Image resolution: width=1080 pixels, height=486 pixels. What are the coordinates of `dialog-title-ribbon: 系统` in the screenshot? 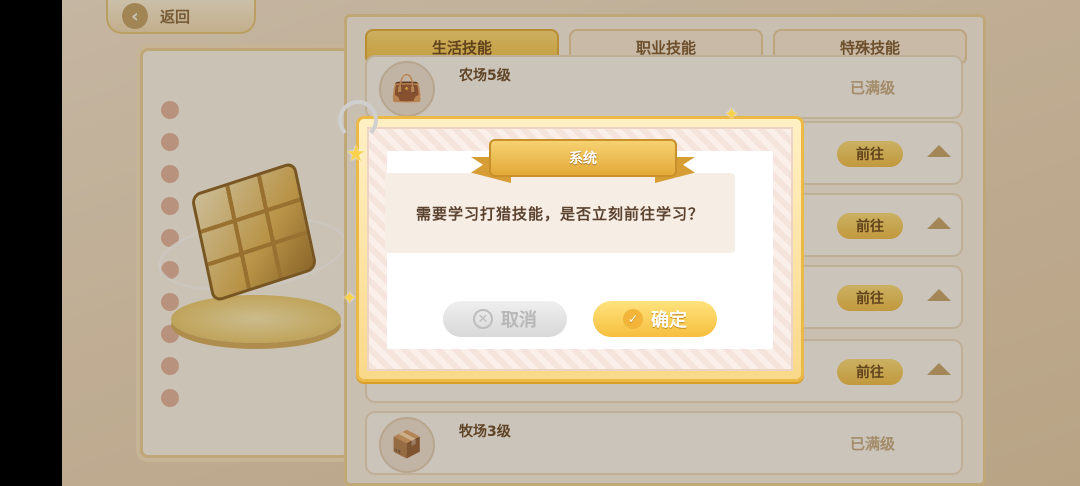 It's located at (583, 158).